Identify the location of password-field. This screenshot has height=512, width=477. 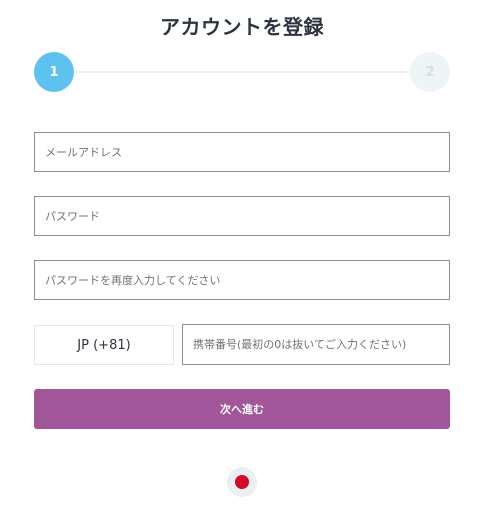
(242, 216).